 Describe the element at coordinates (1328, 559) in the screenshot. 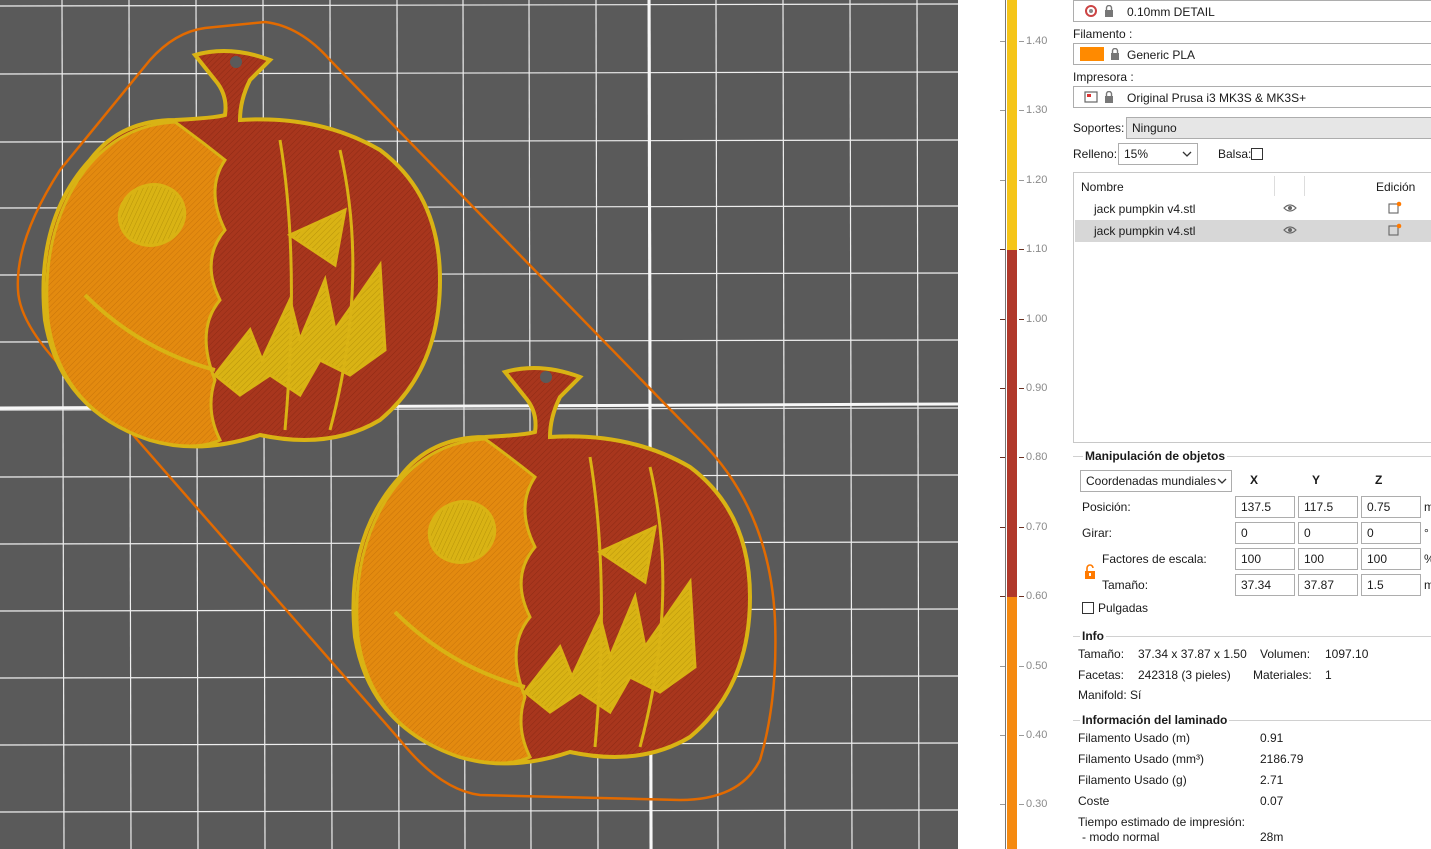

I see `scale-y-input: 100` at that location.